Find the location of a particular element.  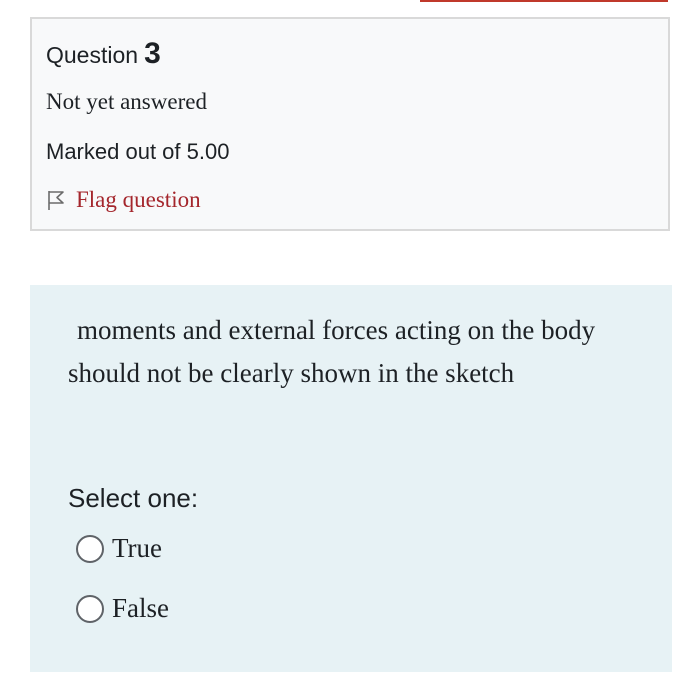

option-label-true: True is located at coordinates (137, 548).